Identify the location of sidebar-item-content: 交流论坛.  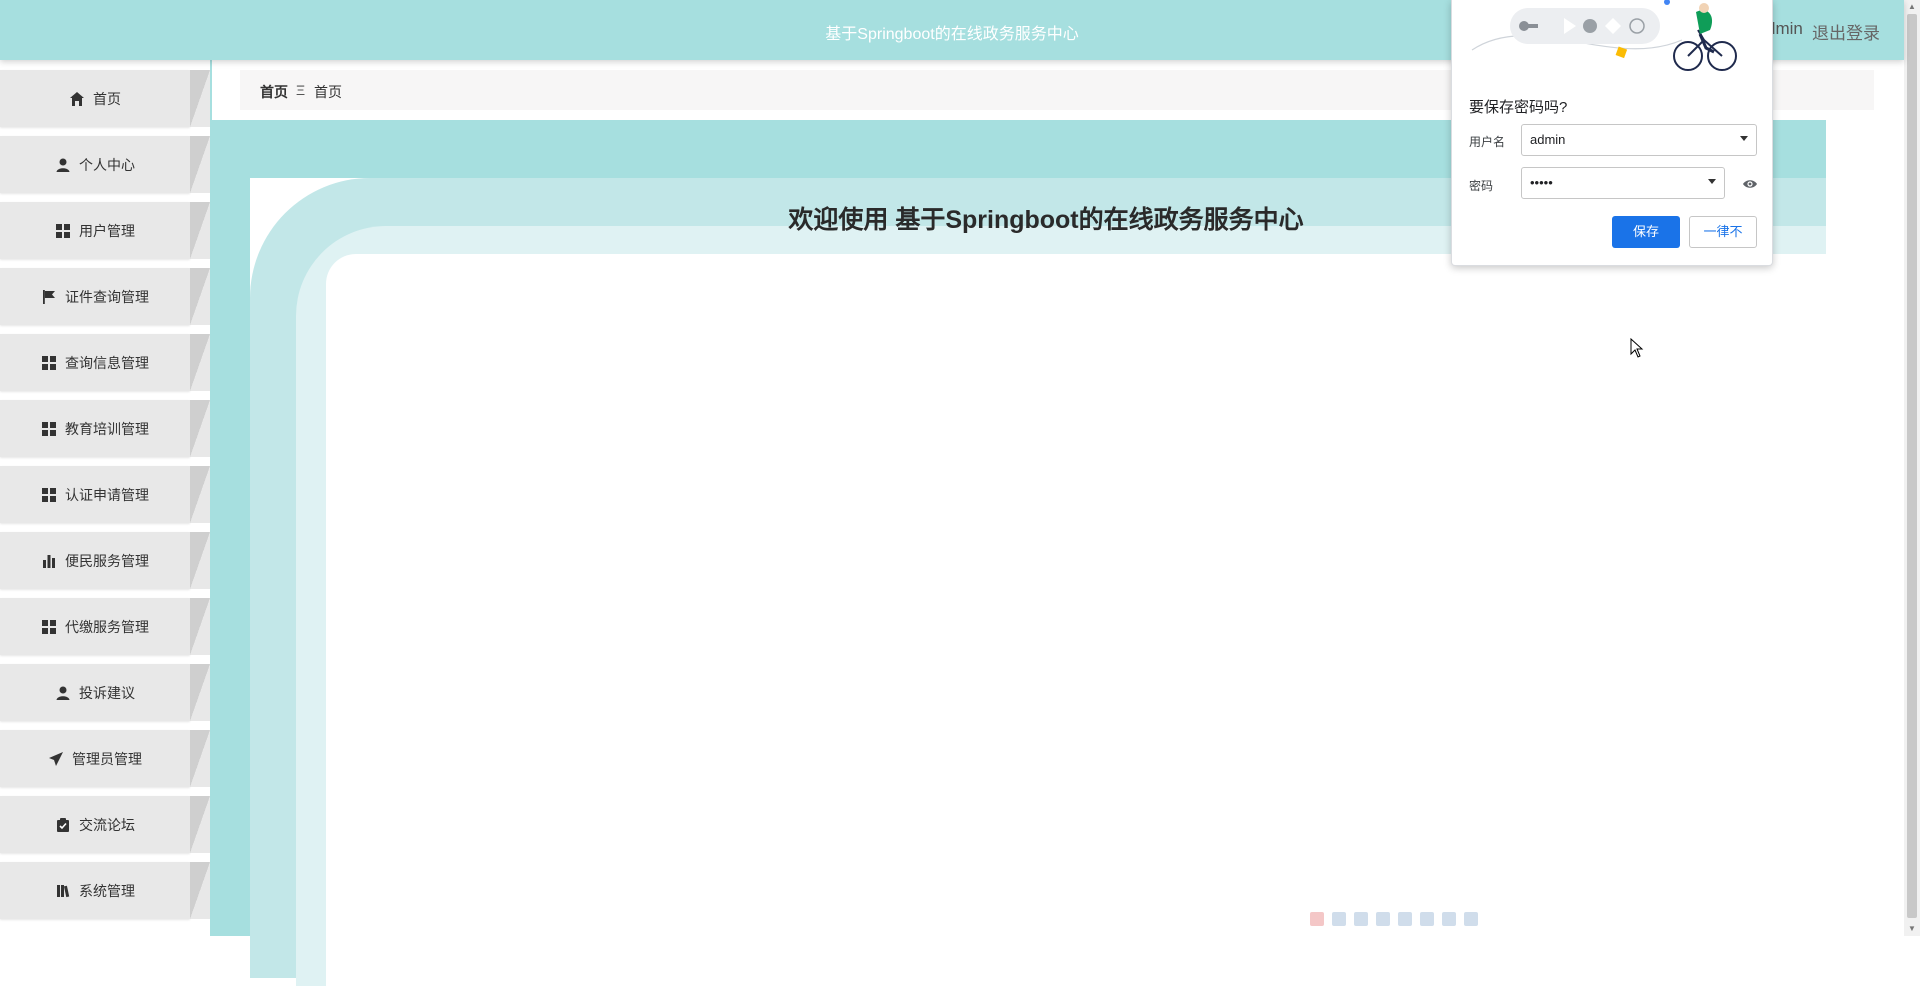
(95, 824).